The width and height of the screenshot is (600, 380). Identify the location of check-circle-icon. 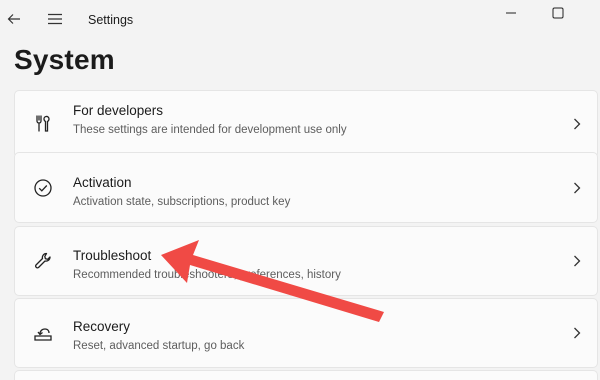
(43, 188).